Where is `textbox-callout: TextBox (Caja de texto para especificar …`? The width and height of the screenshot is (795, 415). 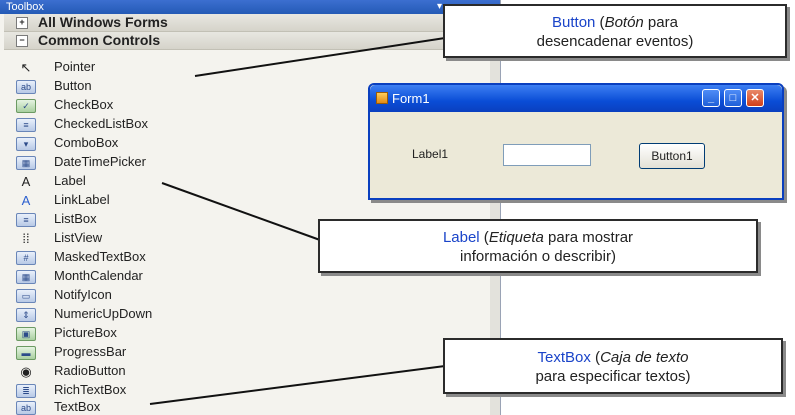 textbox-callout: TextBox (Caja de texto para especificar … is located at coordinates (613, 366).